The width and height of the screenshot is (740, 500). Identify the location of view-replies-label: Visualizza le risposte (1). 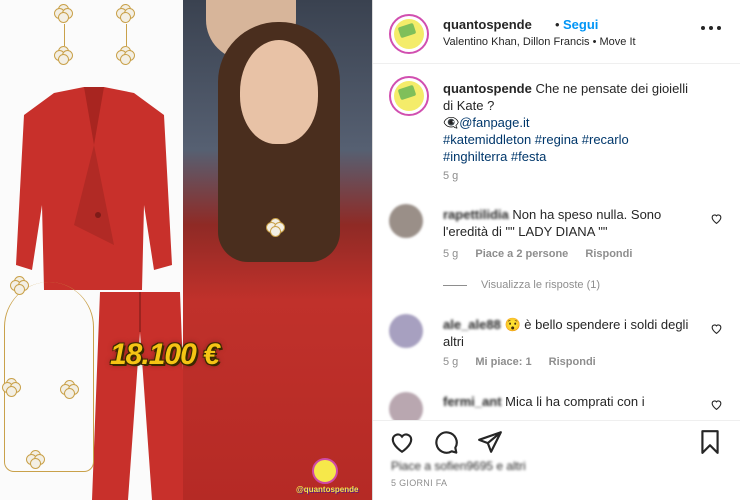
(541, 285).